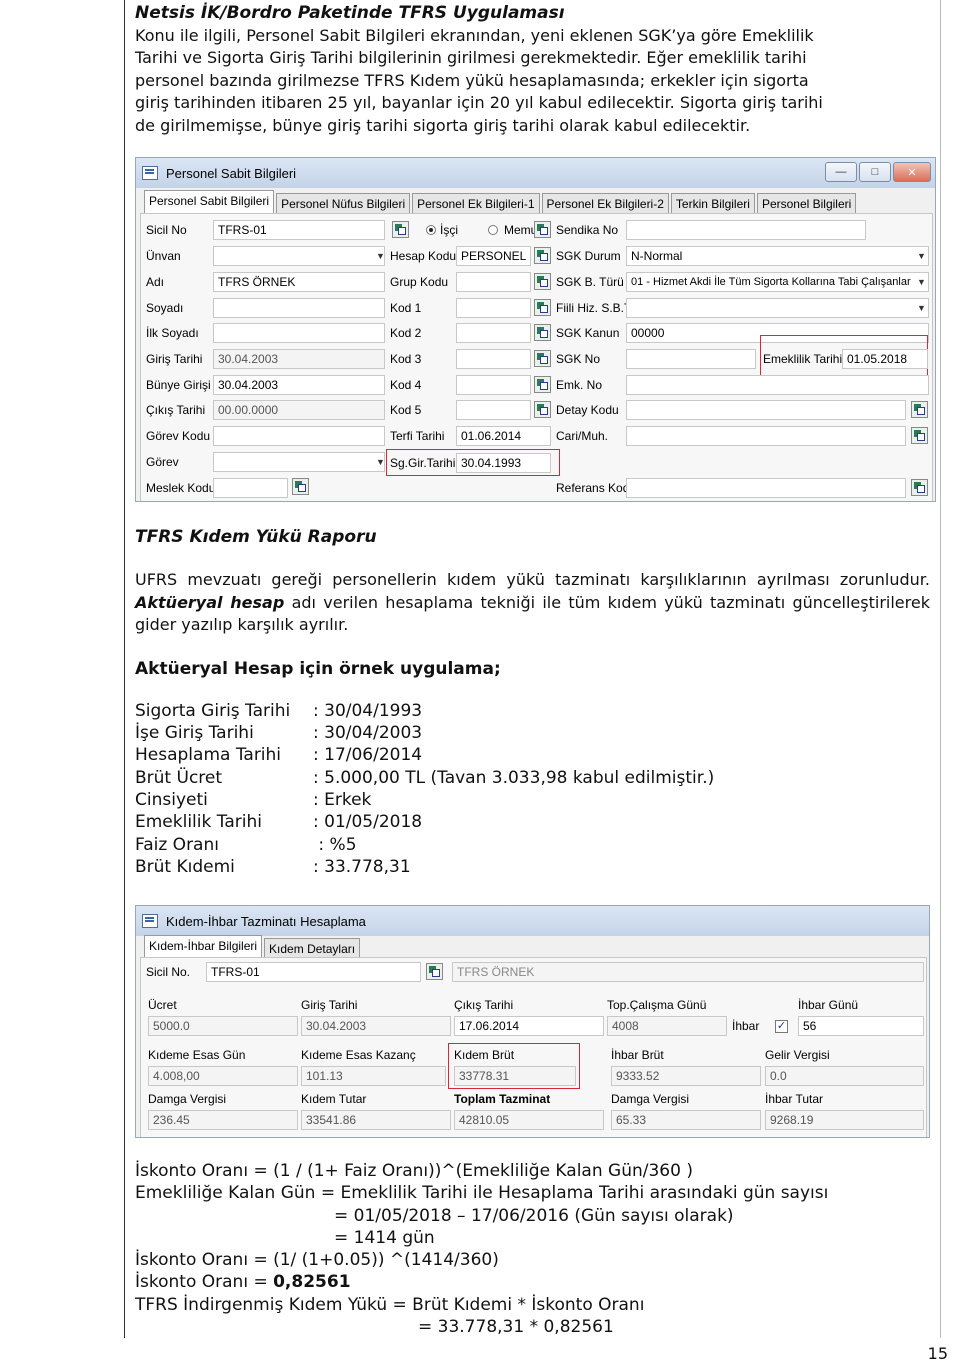  Describe the element at coordinates (299, 308) in the screenshot. I see `soyadi-field` at that location.